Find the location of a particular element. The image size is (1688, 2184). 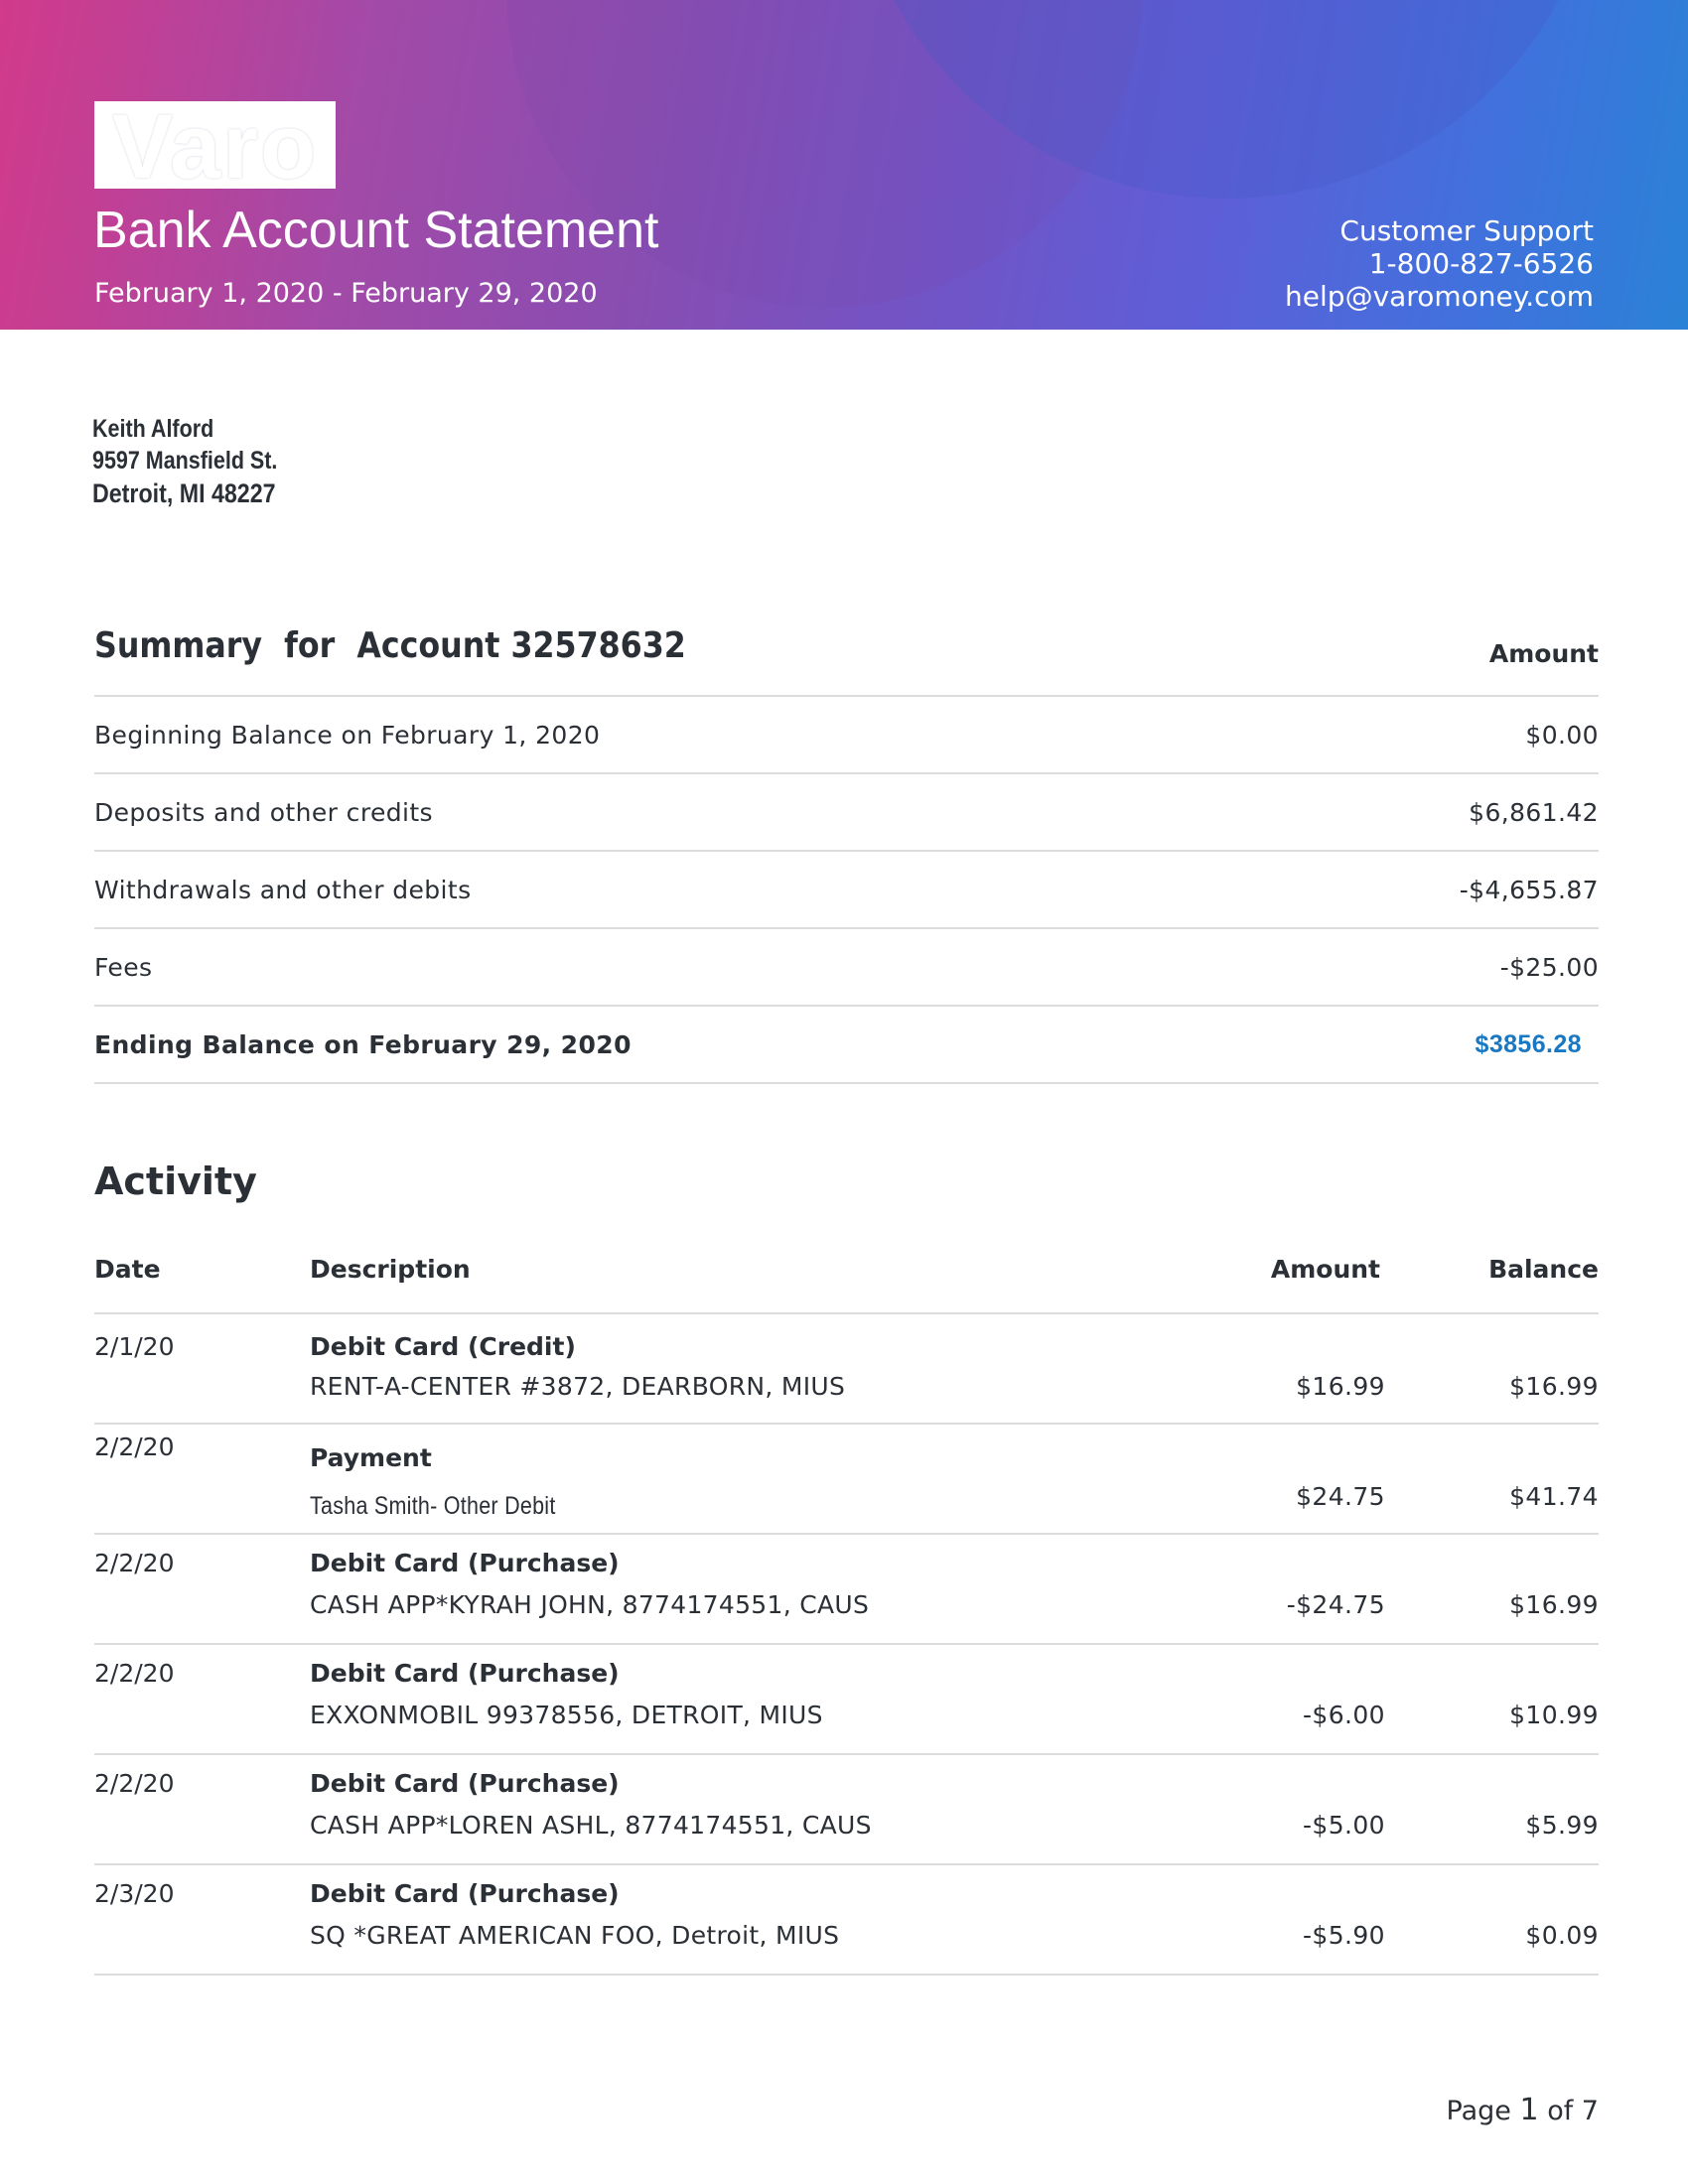

summary-row-value: -$4,655.87 is located at coordinates (1529, 890).